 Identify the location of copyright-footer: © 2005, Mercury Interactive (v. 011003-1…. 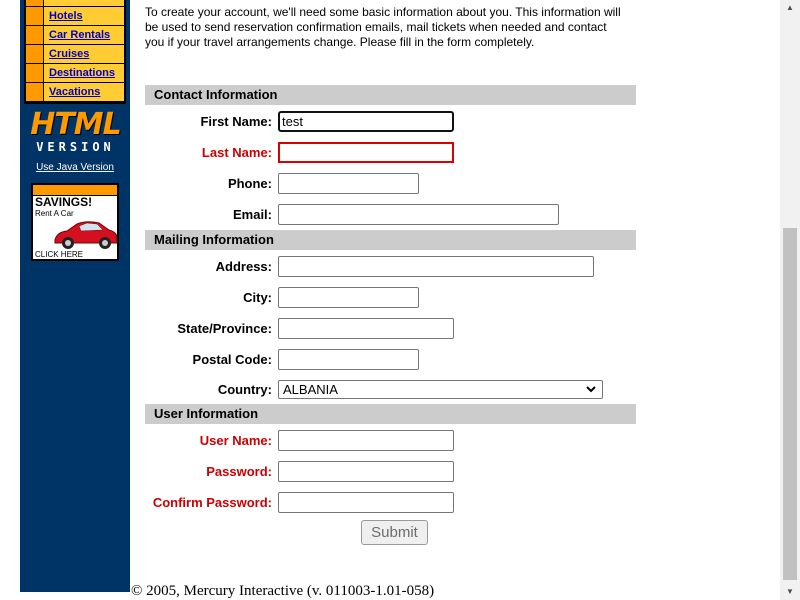
(283, 591).